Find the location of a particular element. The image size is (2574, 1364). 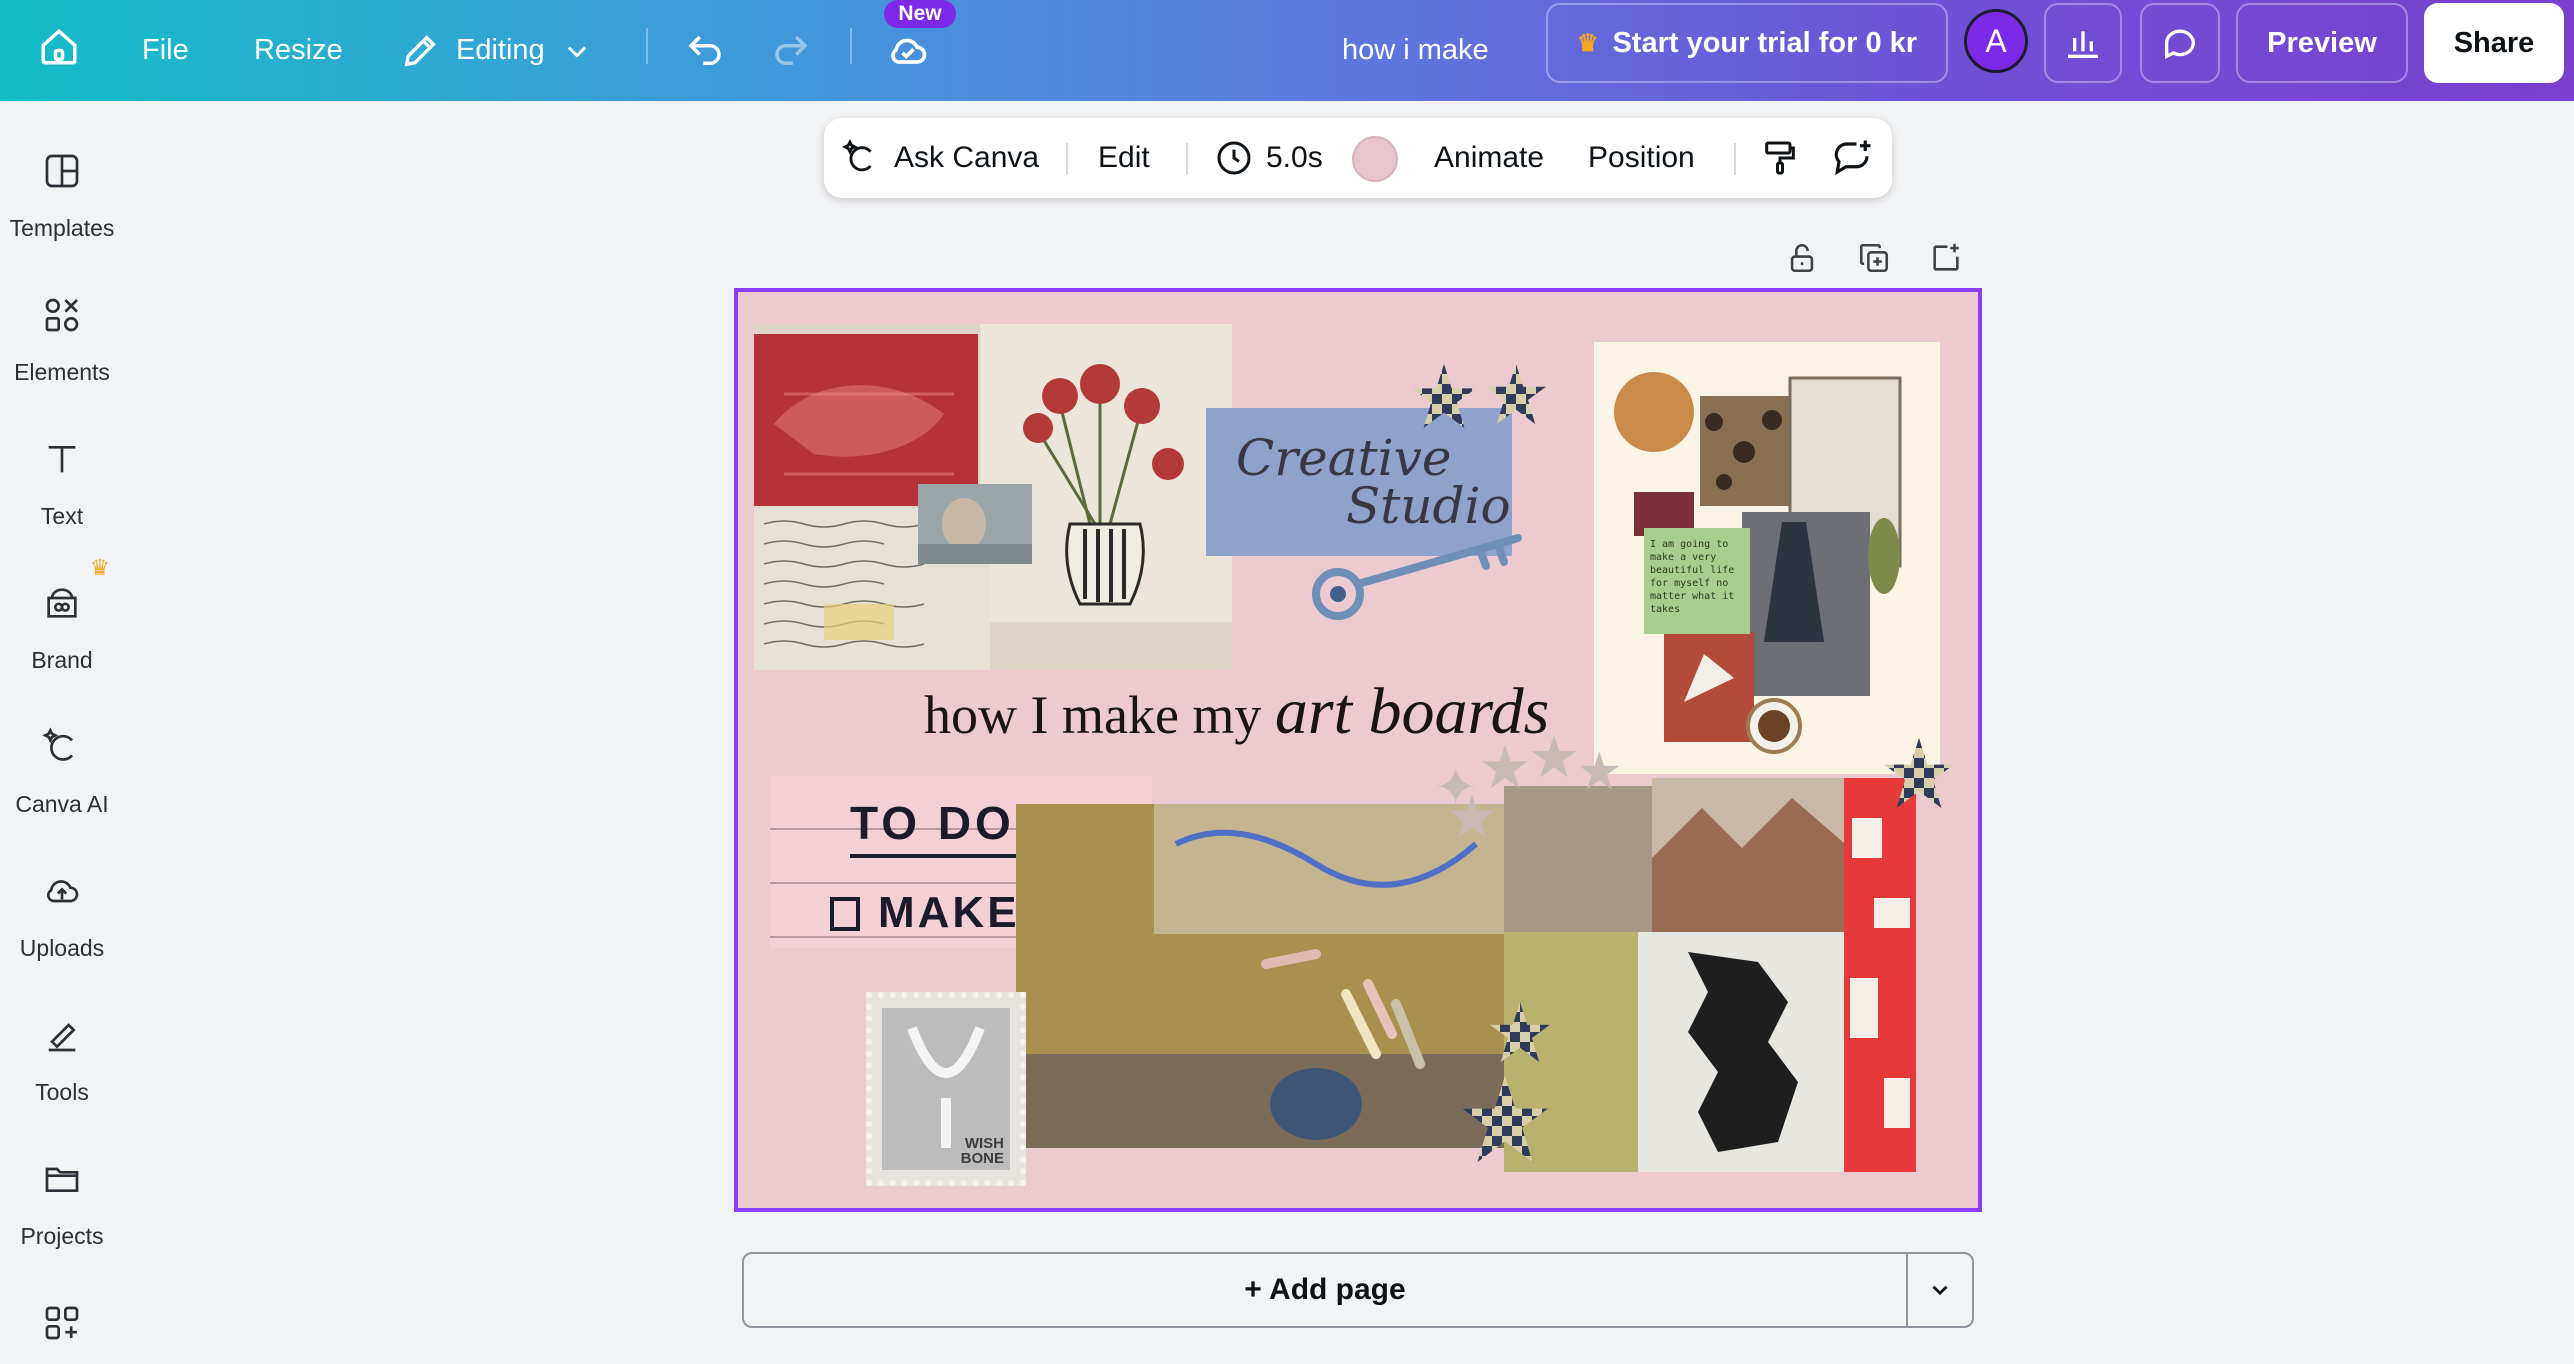

undo-icon is located at coordinates (705, 51).